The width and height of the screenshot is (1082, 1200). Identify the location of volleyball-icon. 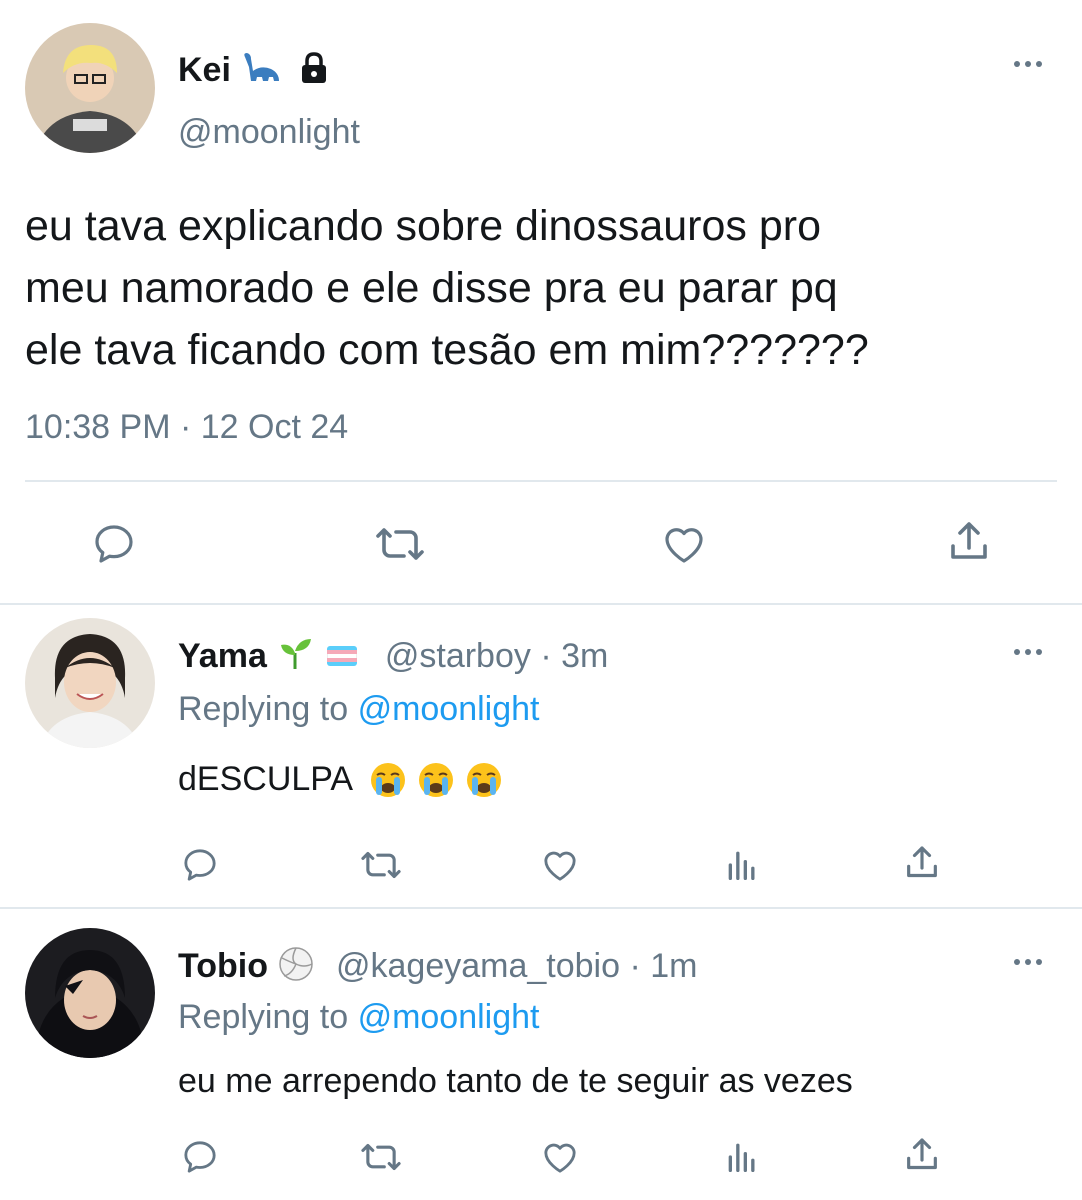
(296, 966).